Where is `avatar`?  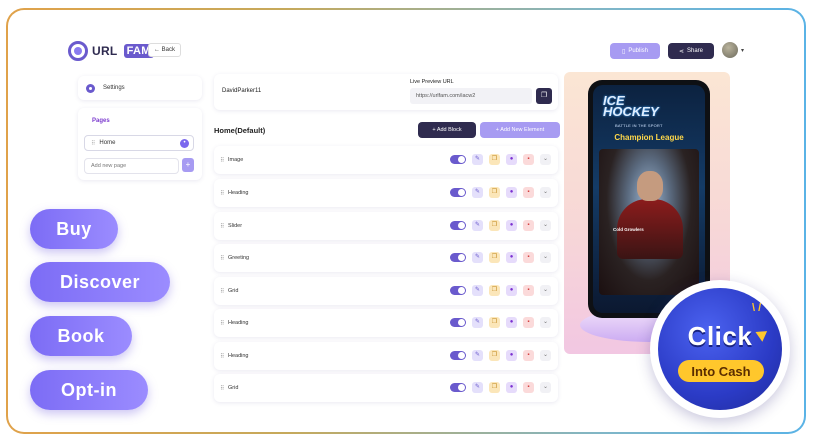
avatar is located at coordinates (730, 50).